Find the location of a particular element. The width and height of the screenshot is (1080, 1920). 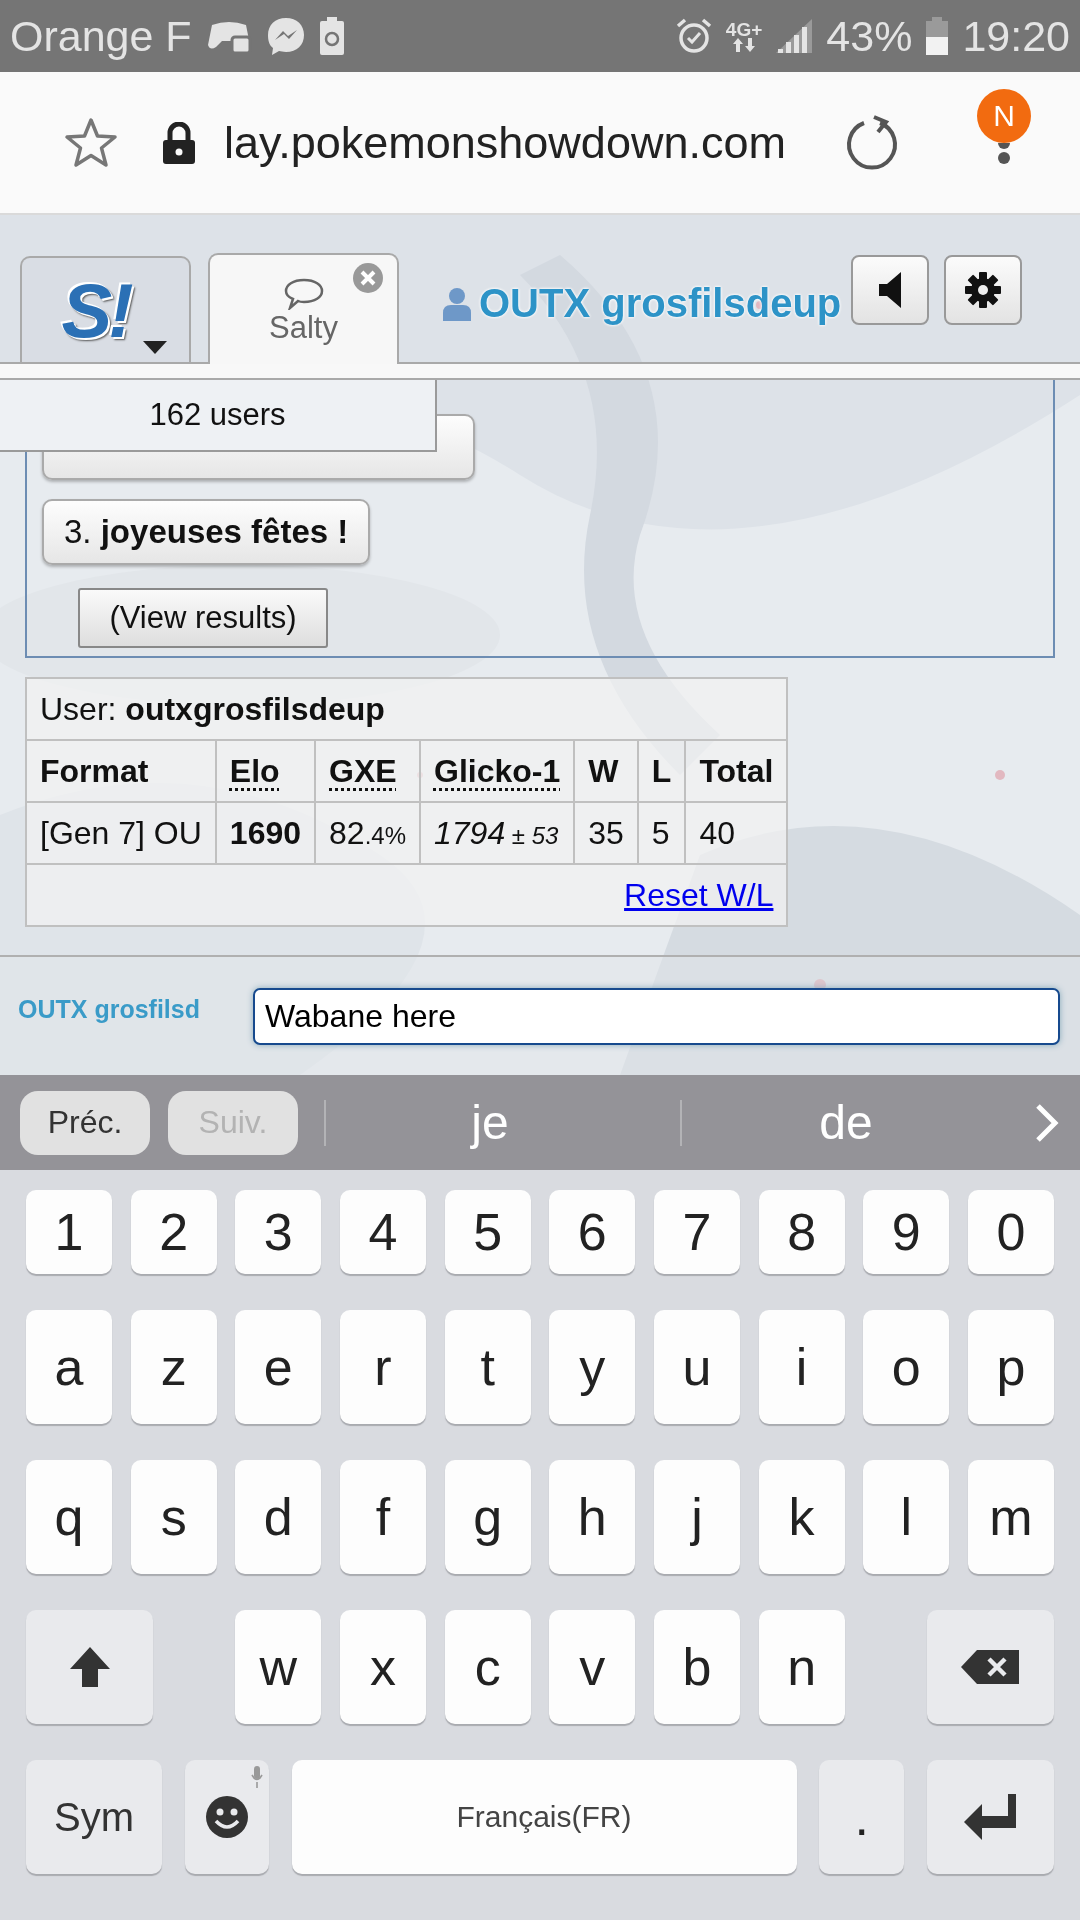

battery-level: 43% is located at coordinates (869, 36).